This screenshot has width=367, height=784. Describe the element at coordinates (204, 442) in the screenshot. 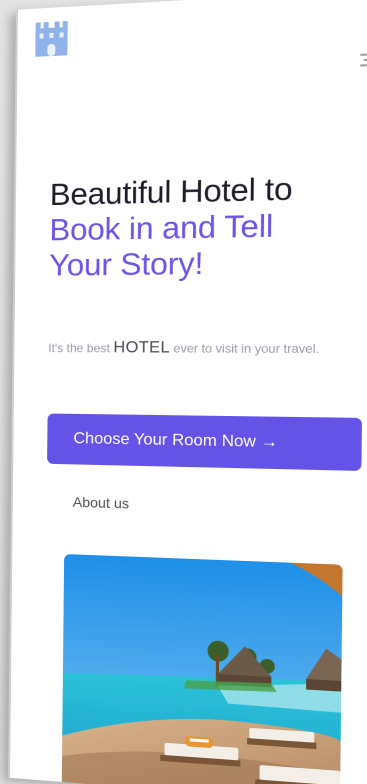

I see `choose-room-button: Choose Your Room Now →` at that location.